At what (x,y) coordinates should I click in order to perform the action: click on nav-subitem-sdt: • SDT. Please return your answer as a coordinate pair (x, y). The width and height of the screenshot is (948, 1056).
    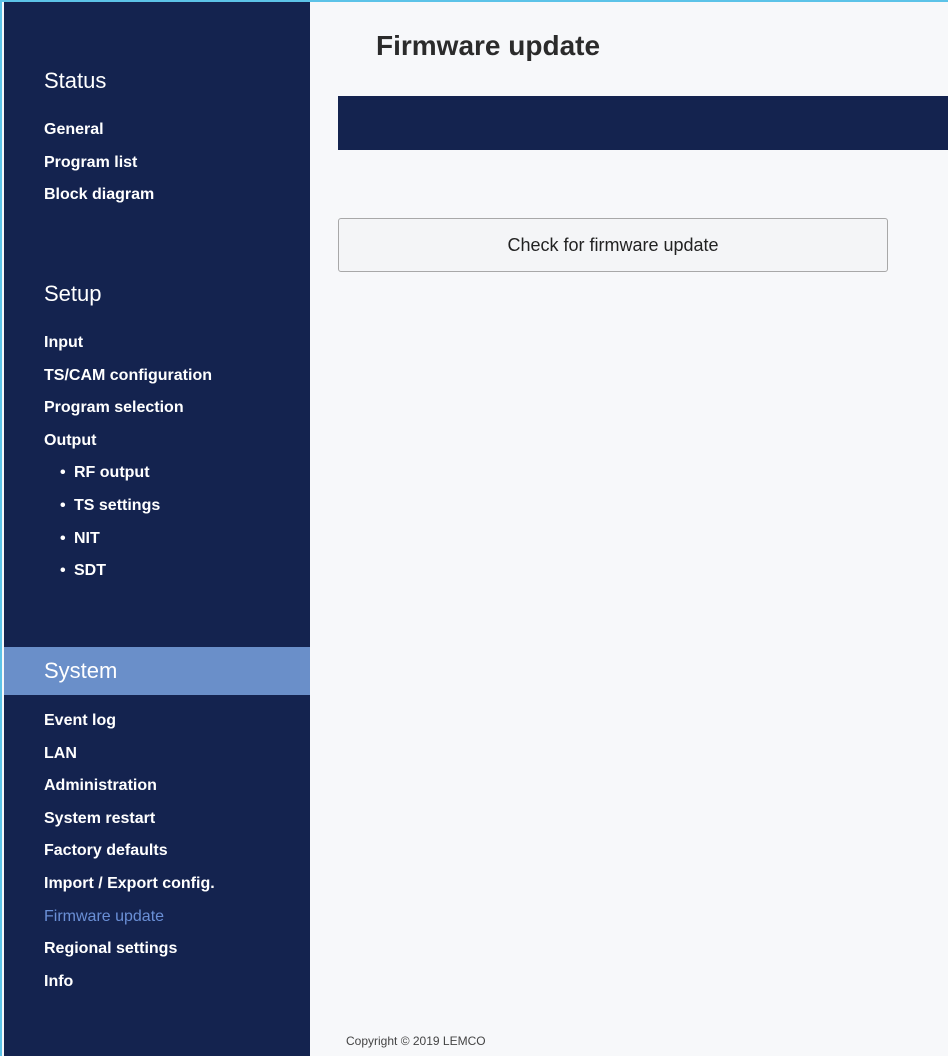
    Looking at the image, I should click on (128, 571).